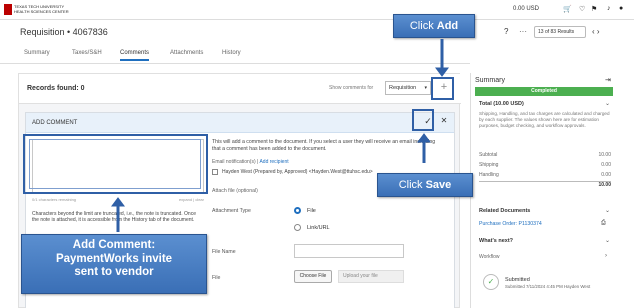 Image resolution: width=634 pixels, height=308 pixels. I want to click on arrow-head-save, so click(424, 138).